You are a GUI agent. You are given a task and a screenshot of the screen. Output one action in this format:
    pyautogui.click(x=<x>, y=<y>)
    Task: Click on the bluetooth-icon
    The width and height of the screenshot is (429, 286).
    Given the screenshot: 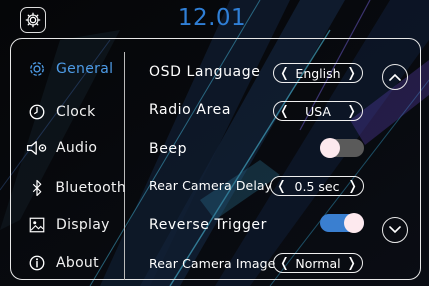 What is the action you would take?
    pyautogui.click(x=36, y=188)
    